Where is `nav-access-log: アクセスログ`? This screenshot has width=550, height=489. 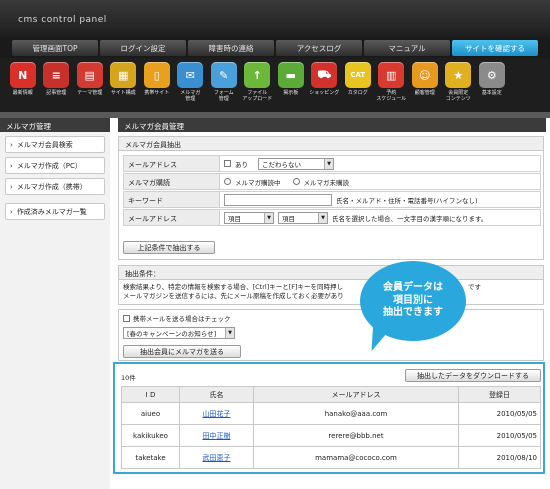 nav-access-log: アクセスログ is located at coordinates (319, 48).